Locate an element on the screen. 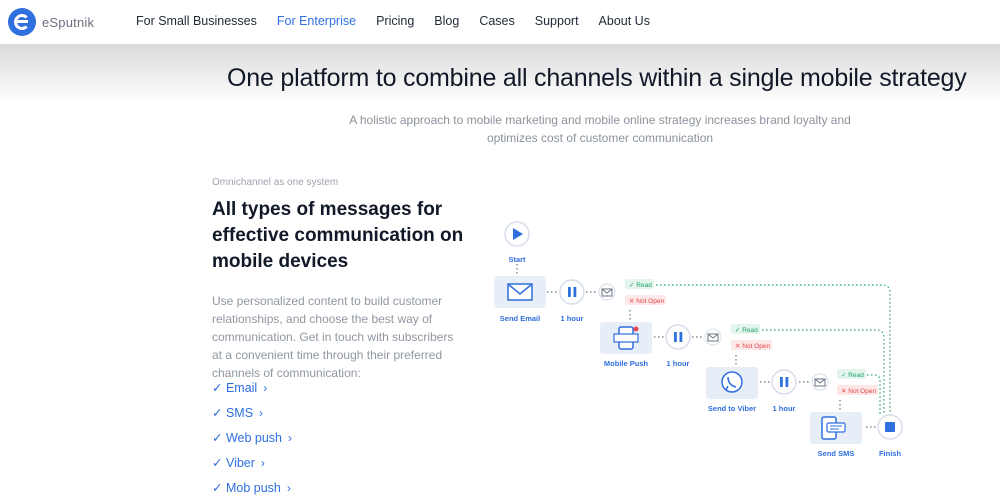 The image size is (1000, 503). send-to-viber-label: Send to Viber is located at coordinates (732, 408).